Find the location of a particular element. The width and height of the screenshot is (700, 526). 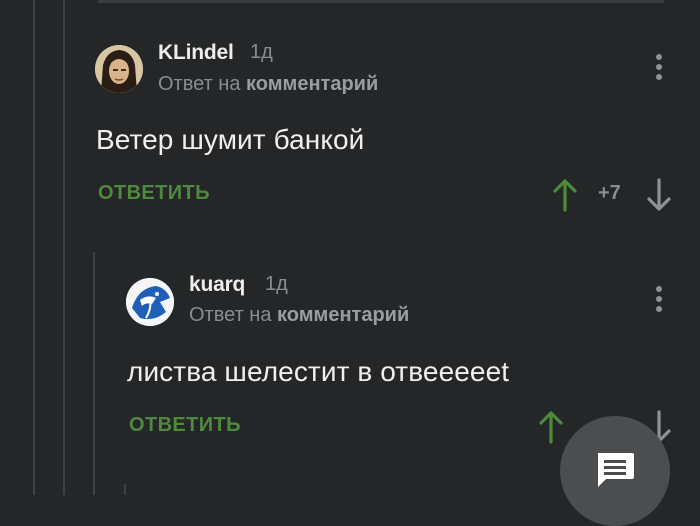

comments-fab is located at coordinates (615, 471).